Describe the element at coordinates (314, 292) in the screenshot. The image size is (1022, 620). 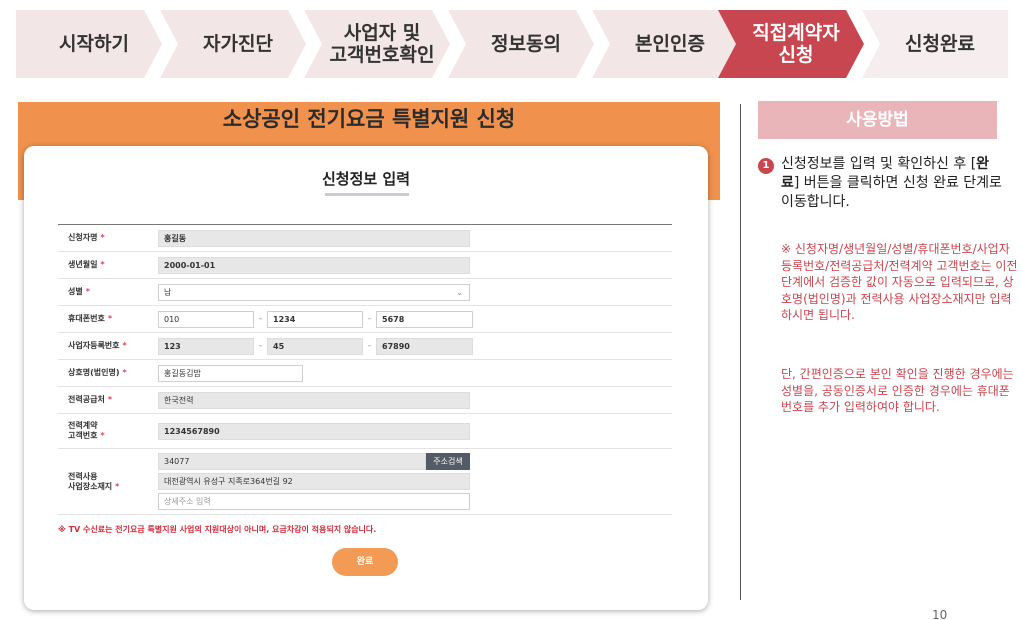
I see `gender-select: 남 ⌄` at that location.